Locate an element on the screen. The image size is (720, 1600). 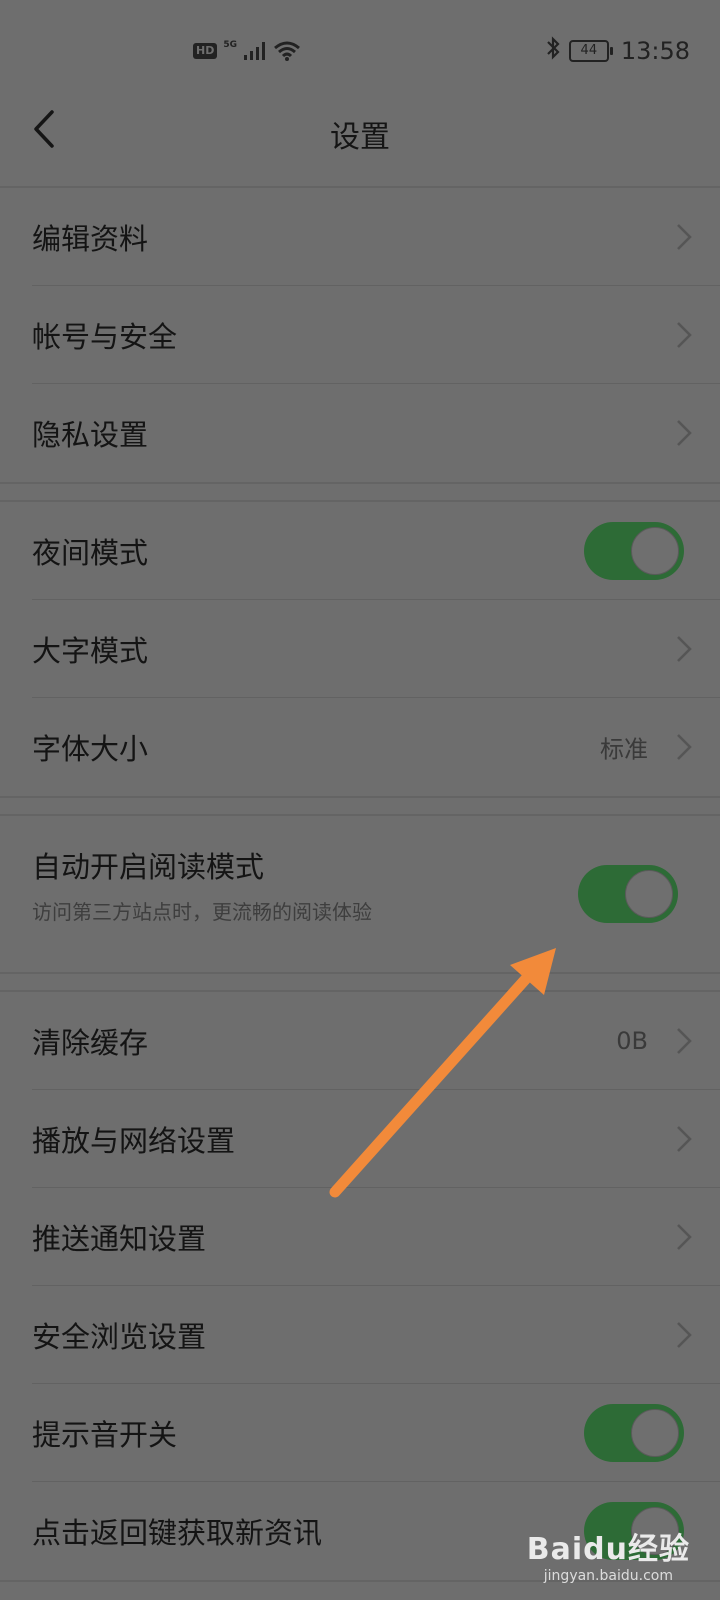
watermark-url: jingyan.baidu.com is located at coordinates (608, 1576).